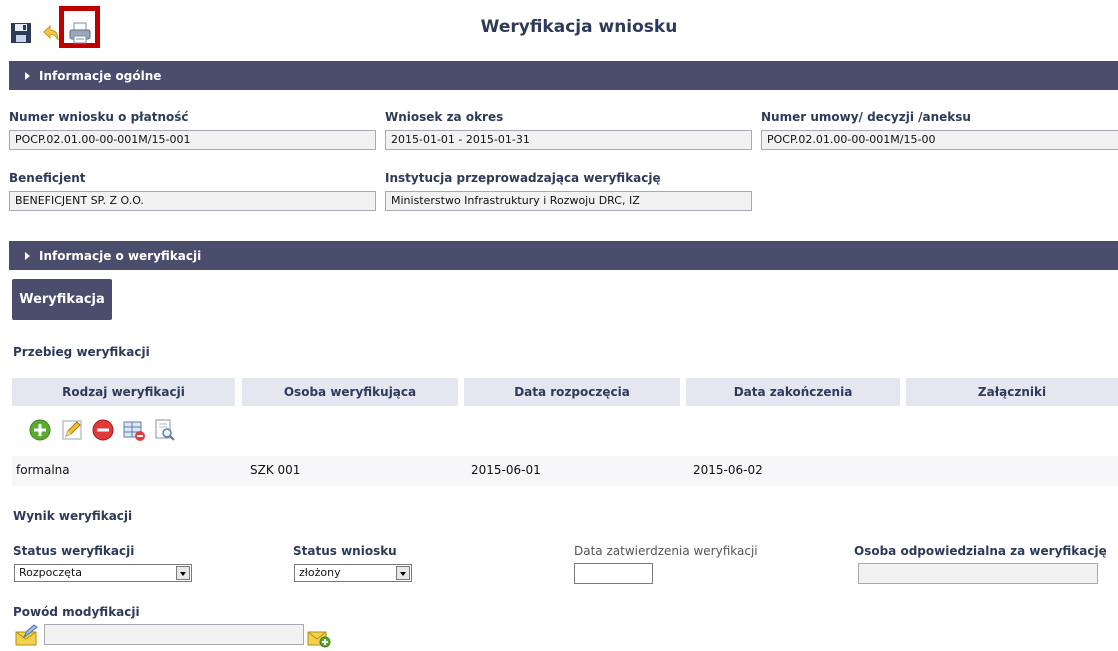  Describe the element at coordinates (192, 140) in the screenshot. I see `payment-number-field: POCP.02.01.00-00-001M/15-001` at that location.